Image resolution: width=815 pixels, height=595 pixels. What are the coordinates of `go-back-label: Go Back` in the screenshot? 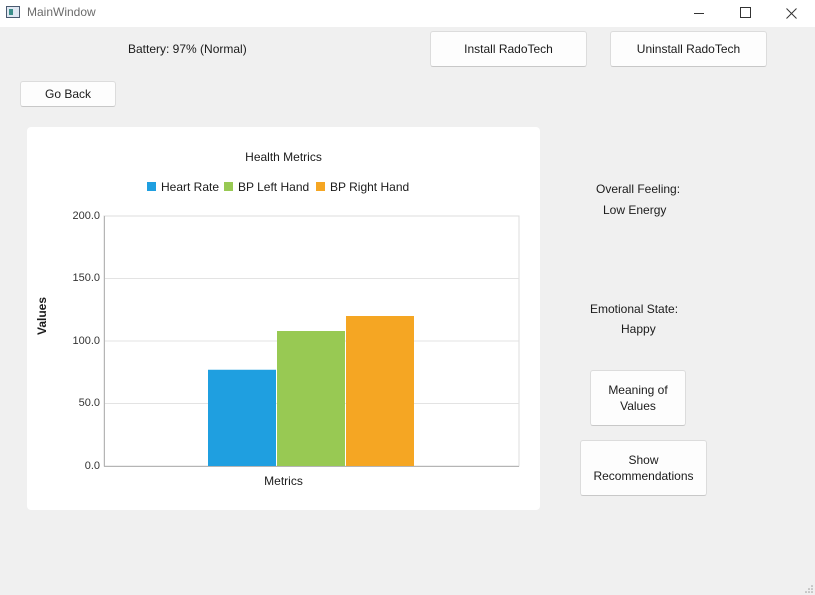 It's located at (68, 94).